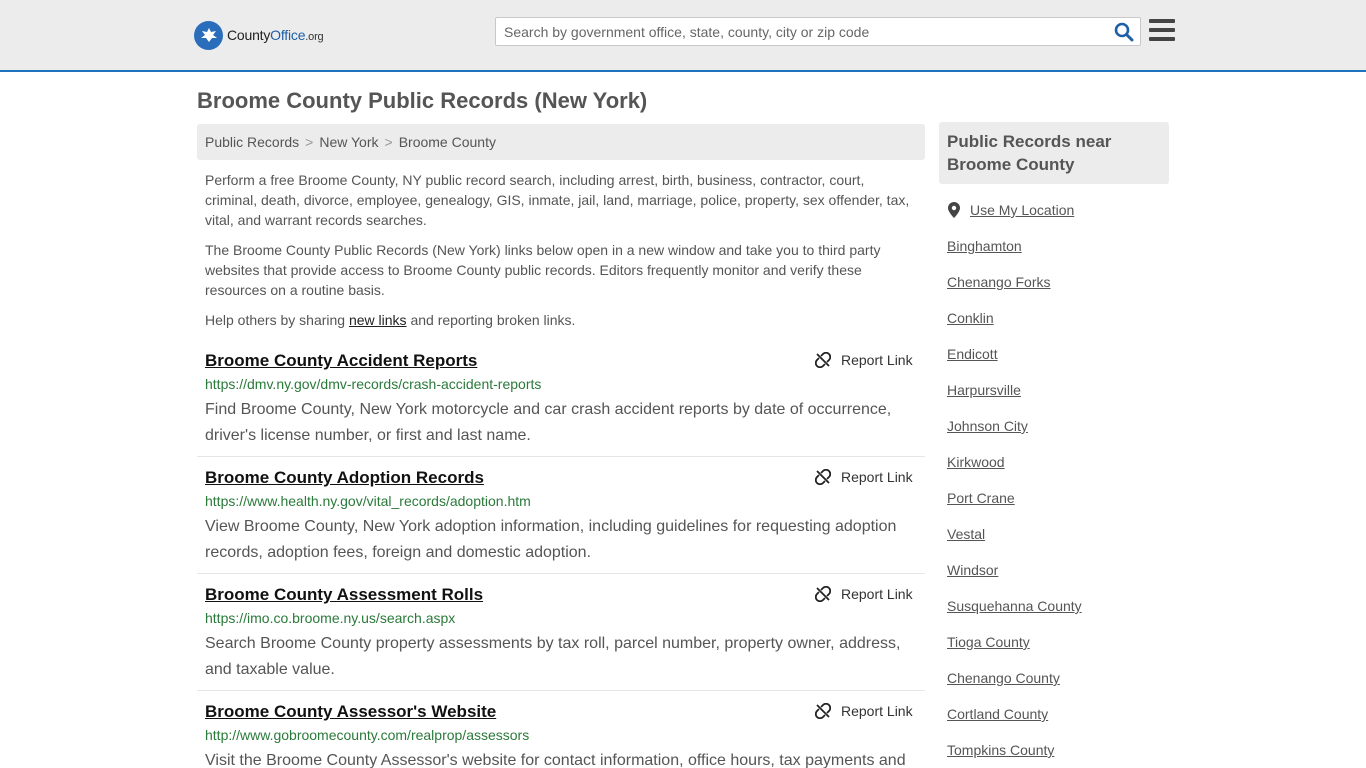 The height and width of the screenshot is (768, 1366). Describe the element at coordinates (422, 100) in the screenshot. I see `page-title: Broome County Public Records (New York)` at that location.